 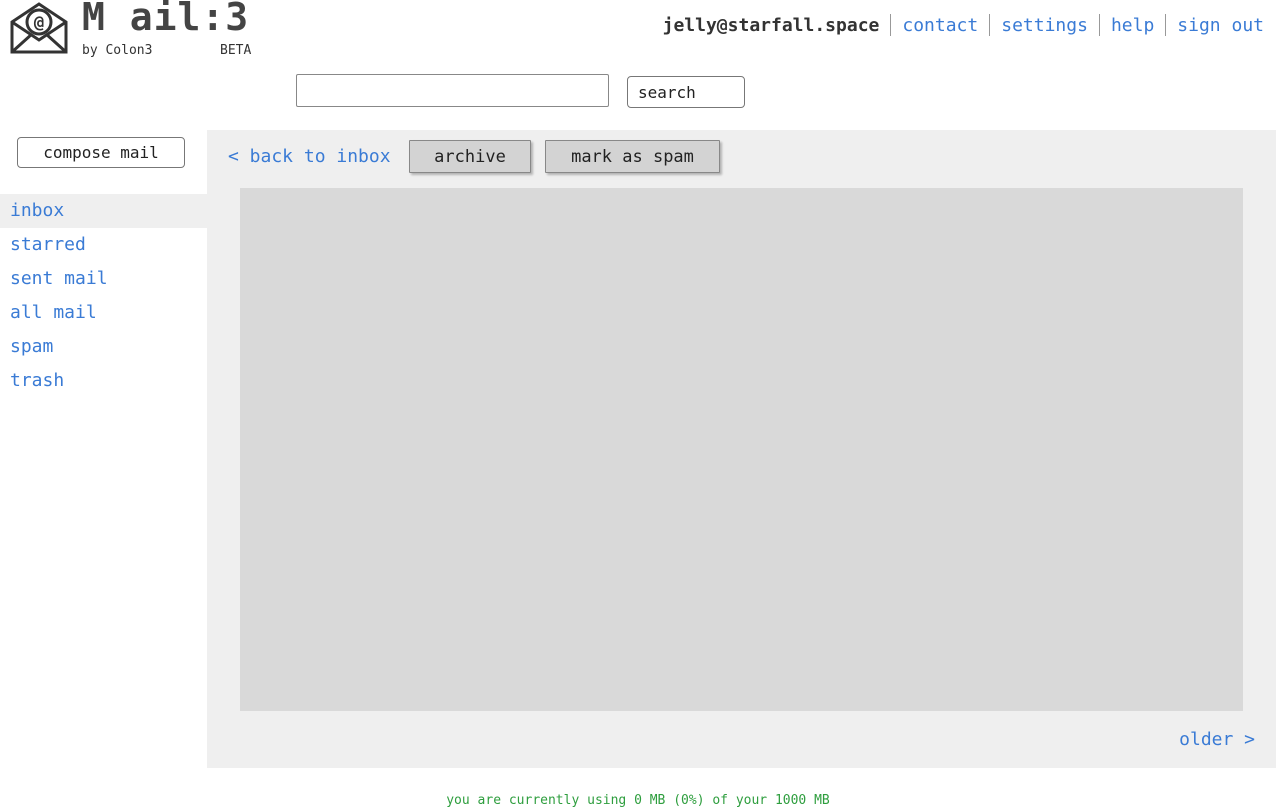 What do you see at coordinates (632, 156) in the screenshot?
I see `mark-as-spam-button: mark as spam` at bounding box center [632, 156].